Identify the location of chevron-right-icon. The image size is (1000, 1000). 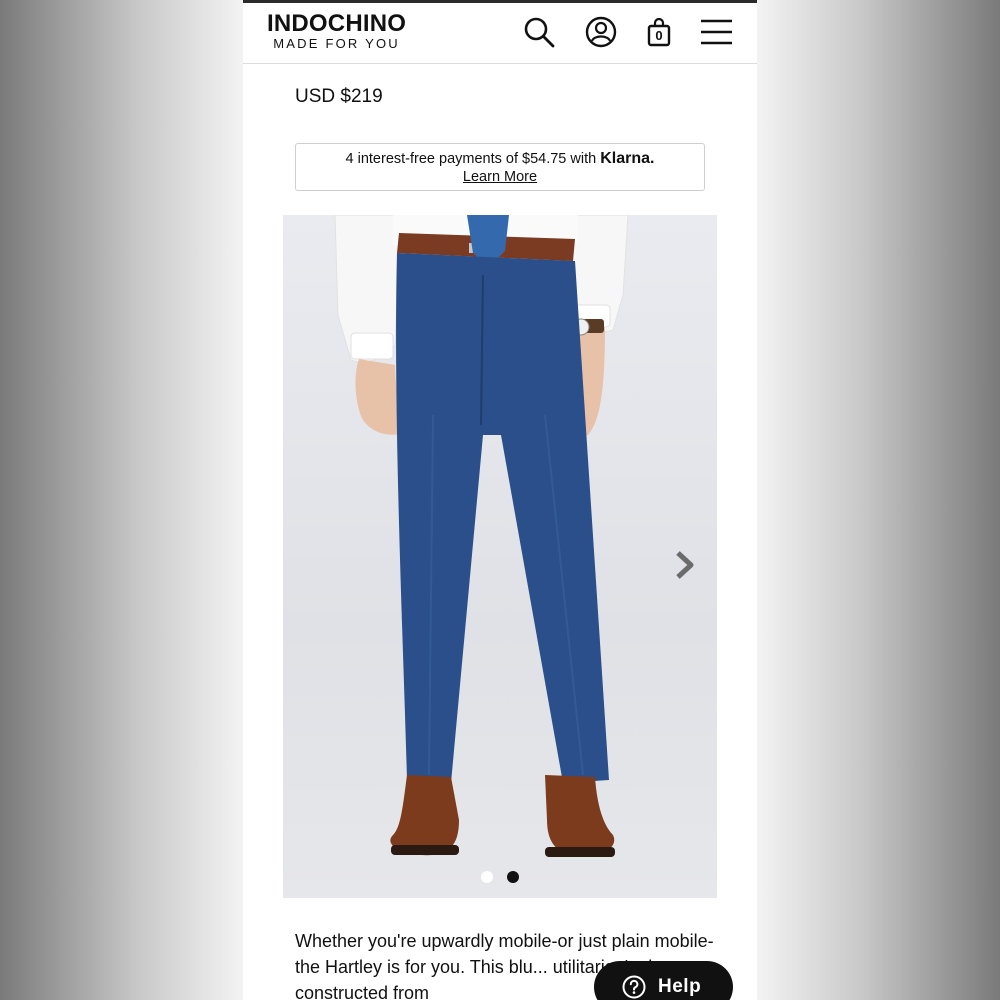
(685, 565).